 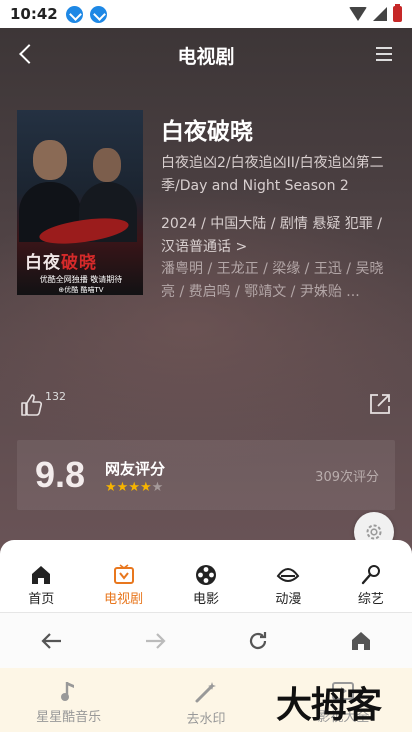 I want to click on bottom-tab-bar: 首页 电视剧 电影 动漫 综艺, so click(x=206, y=576).